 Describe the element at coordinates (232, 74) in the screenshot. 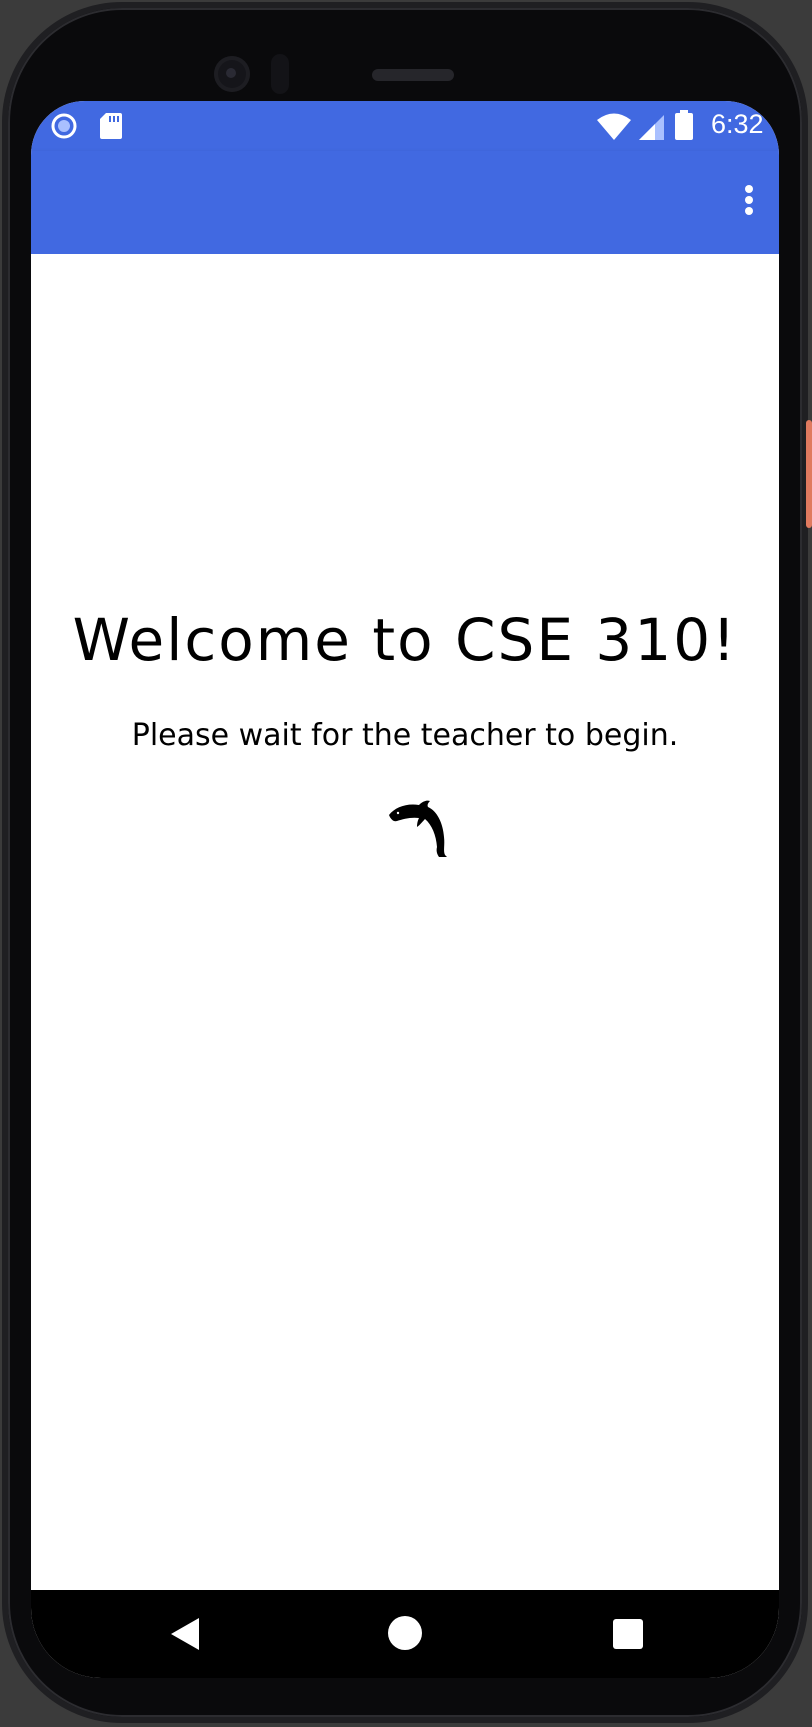

I see `front-camera` at that location.